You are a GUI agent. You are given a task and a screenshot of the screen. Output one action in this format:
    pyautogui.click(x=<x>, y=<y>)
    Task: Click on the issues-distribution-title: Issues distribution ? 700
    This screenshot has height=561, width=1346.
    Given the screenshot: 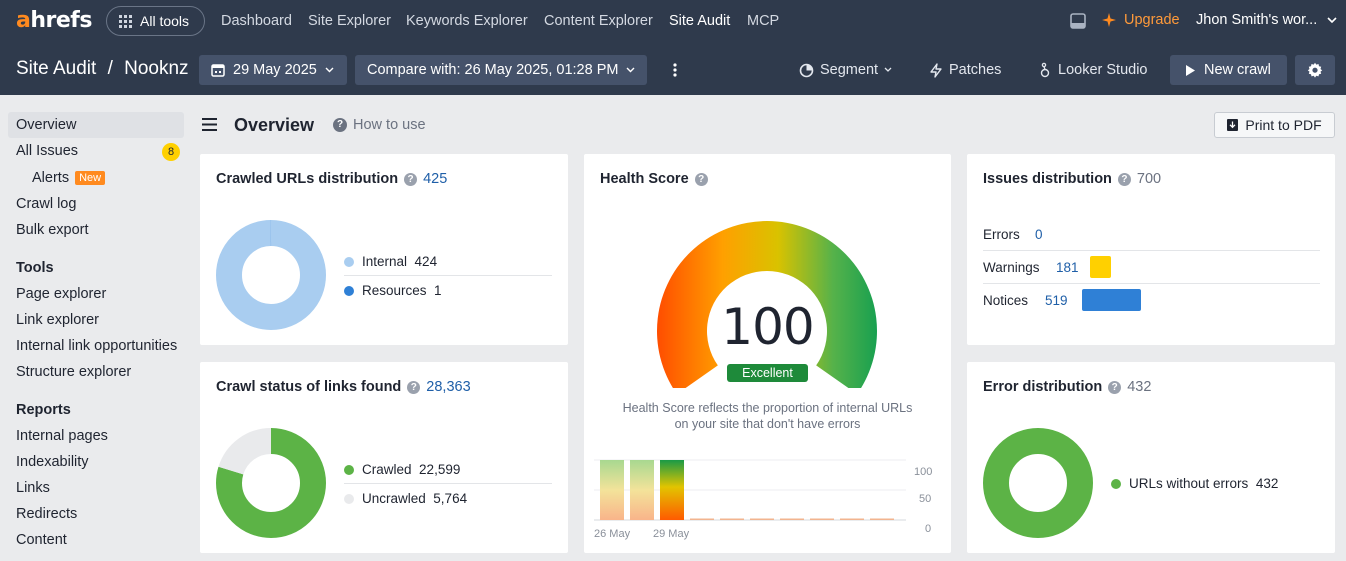 What is the action you would take?
    pyautogui.click(x=1072, y=179)
    